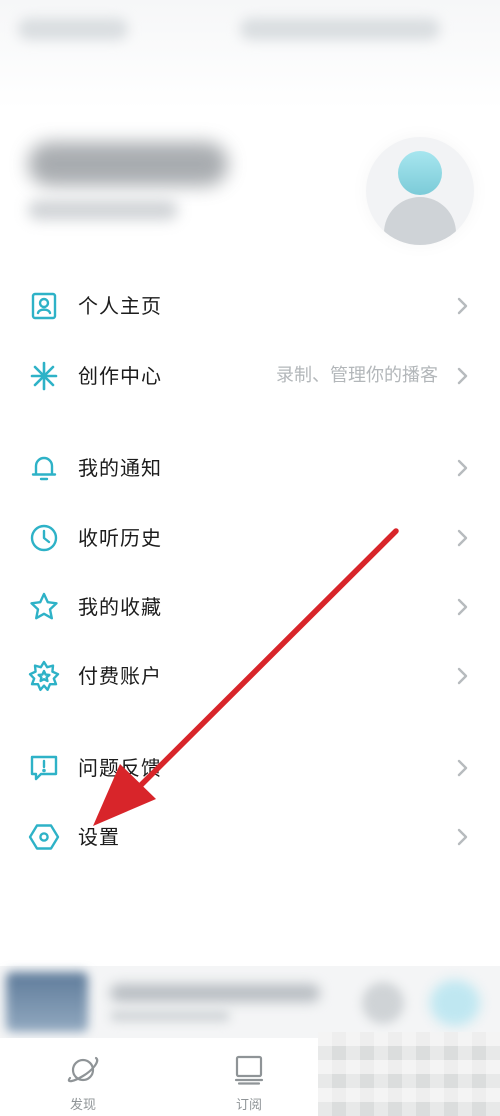  What do you see at coordinates (250, 55) in the screenshot?
I see `status-bar` at bounding box center [250, 55].